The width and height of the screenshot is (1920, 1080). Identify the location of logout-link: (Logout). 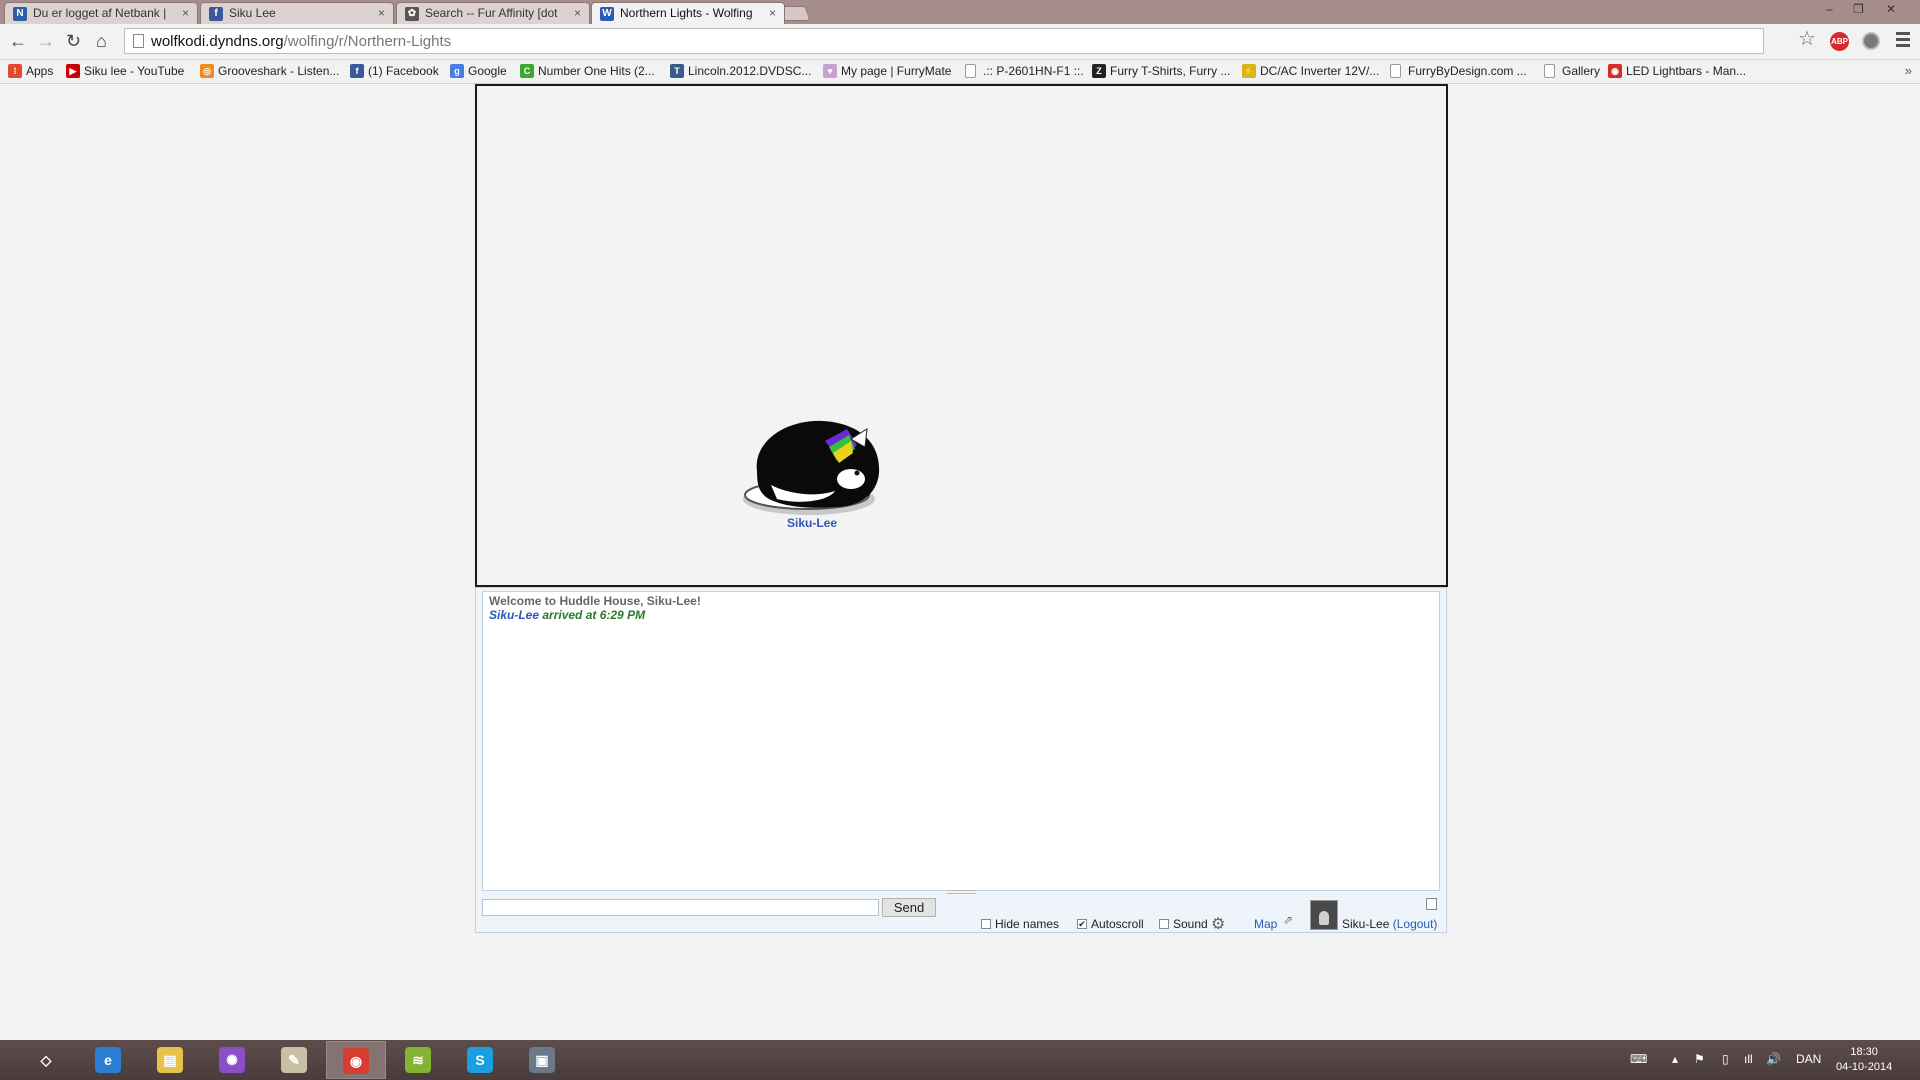
(1415, 924).